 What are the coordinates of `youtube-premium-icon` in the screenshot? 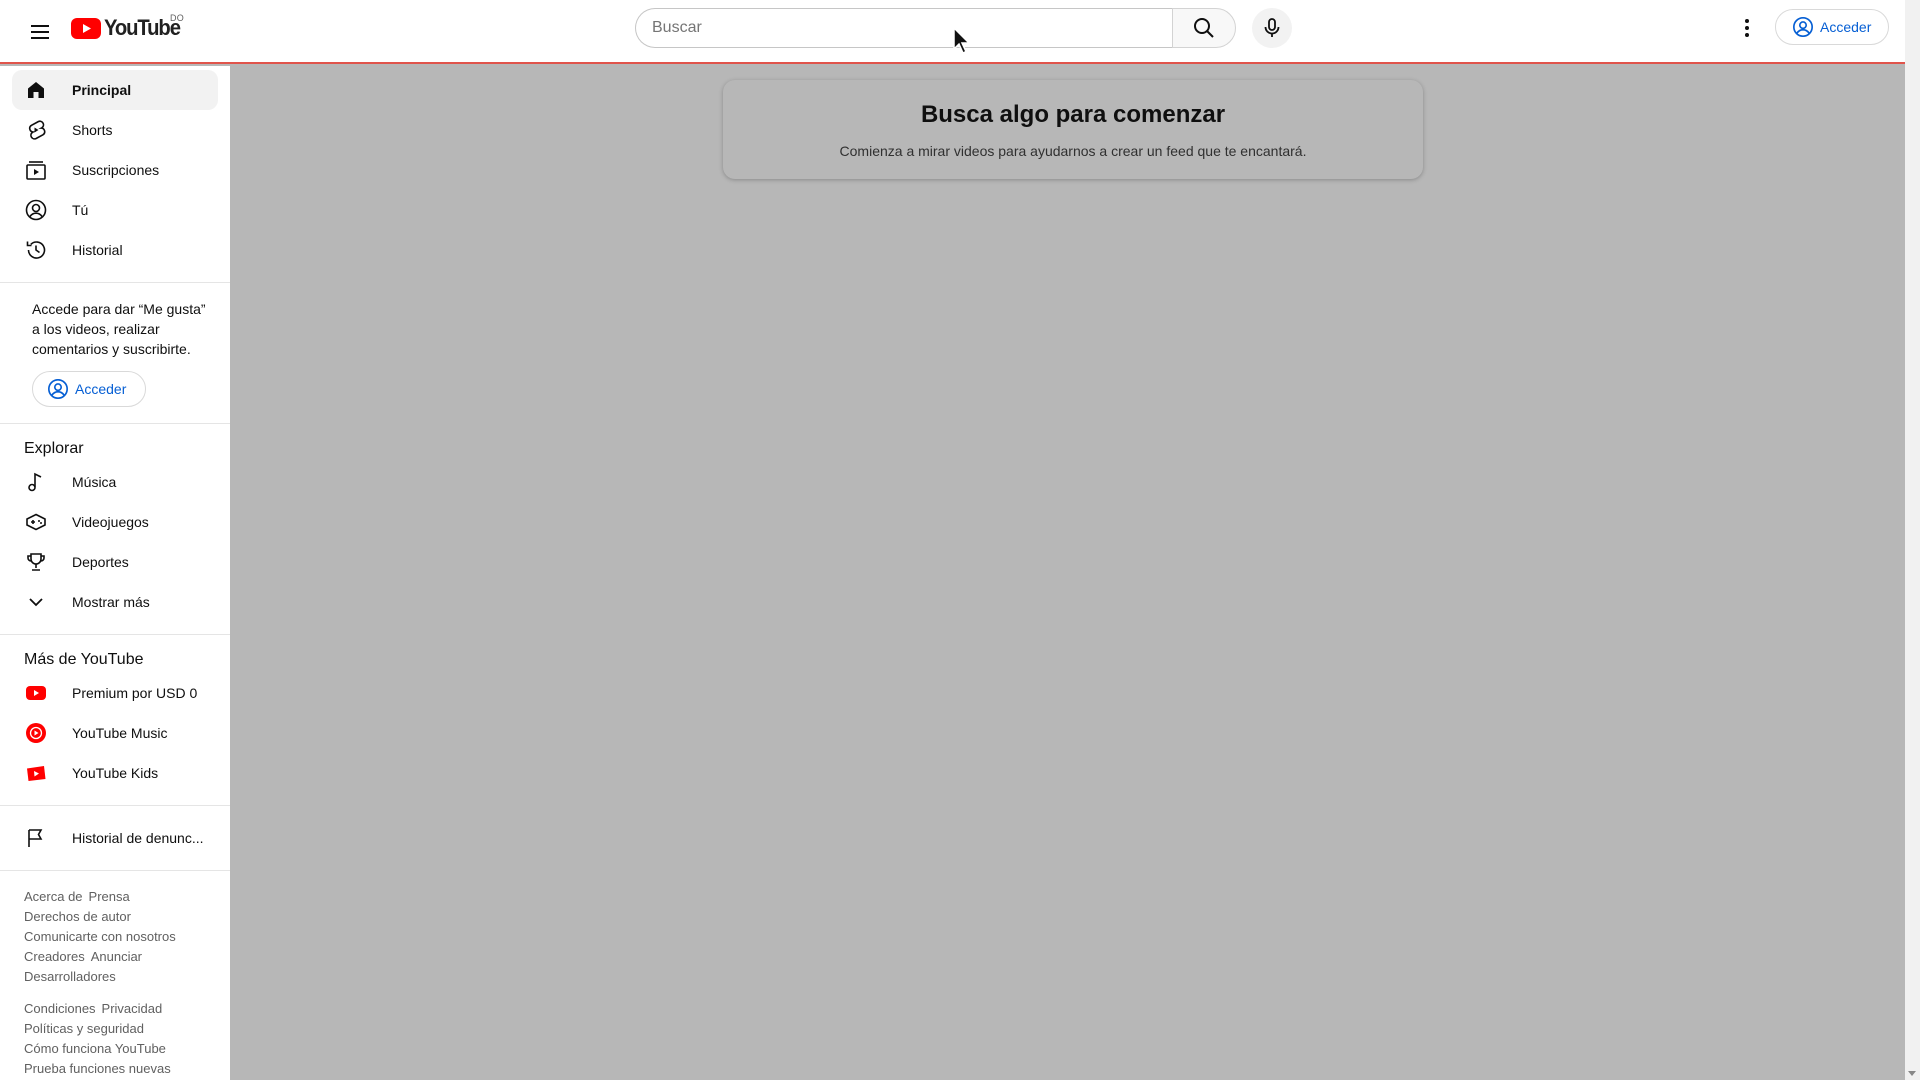 It's located at (36, 693).